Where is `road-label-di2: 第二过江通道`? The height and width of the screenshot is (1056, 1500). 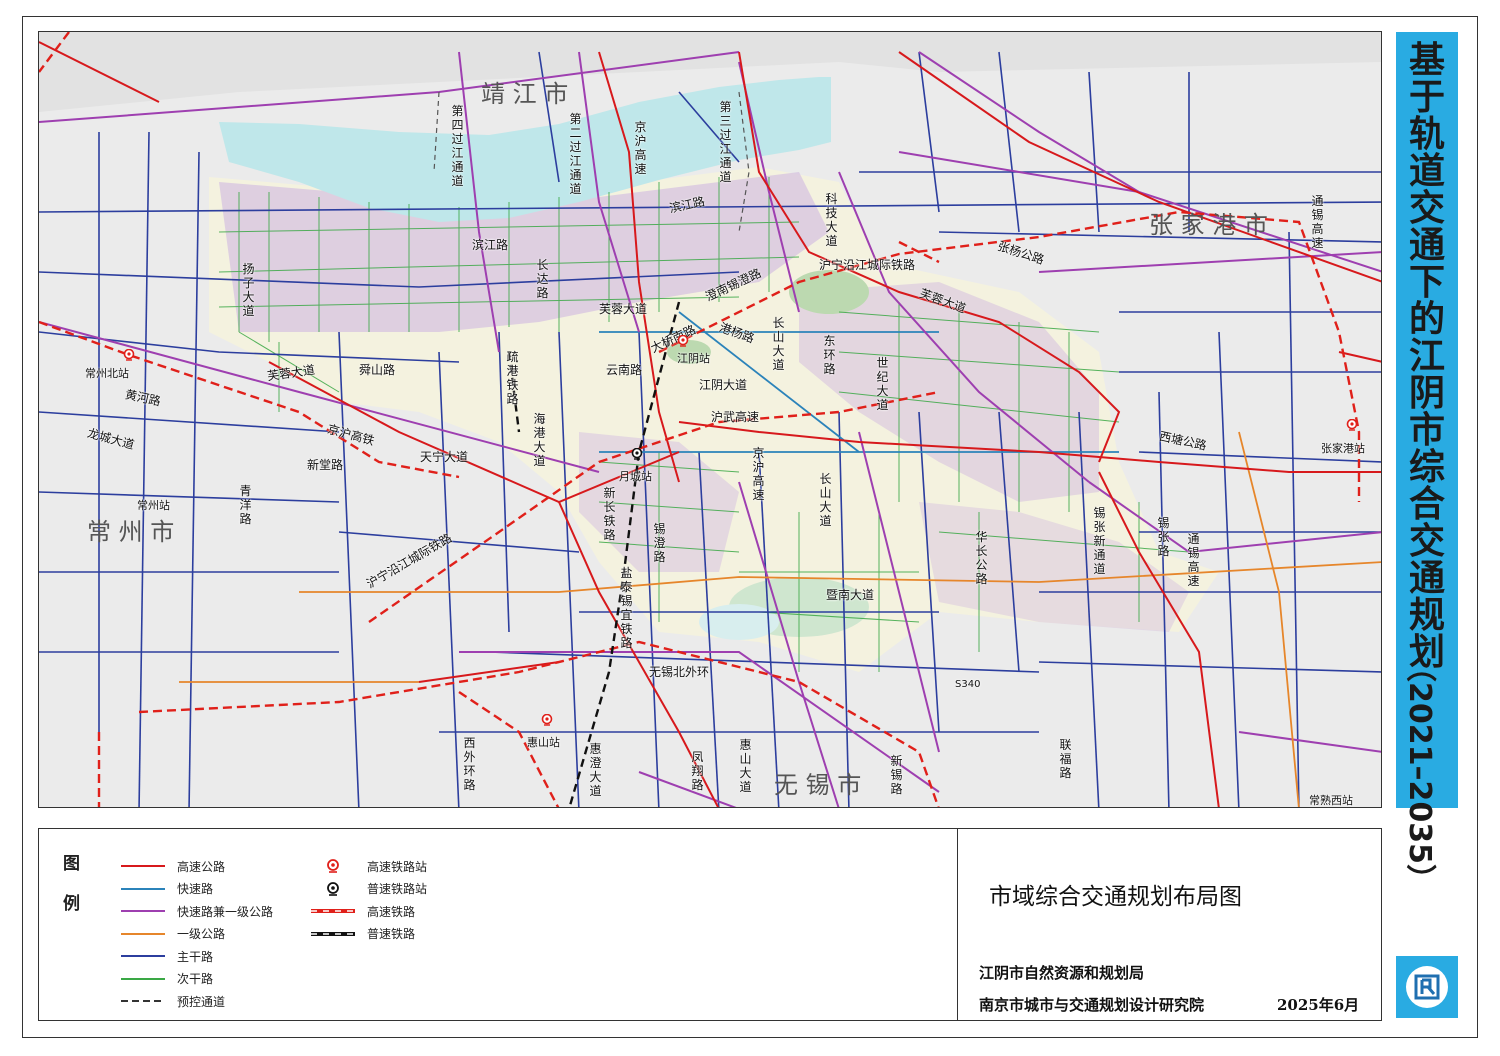
road-label-di2: 第二过江通道 is located at coordinates (575, 154).